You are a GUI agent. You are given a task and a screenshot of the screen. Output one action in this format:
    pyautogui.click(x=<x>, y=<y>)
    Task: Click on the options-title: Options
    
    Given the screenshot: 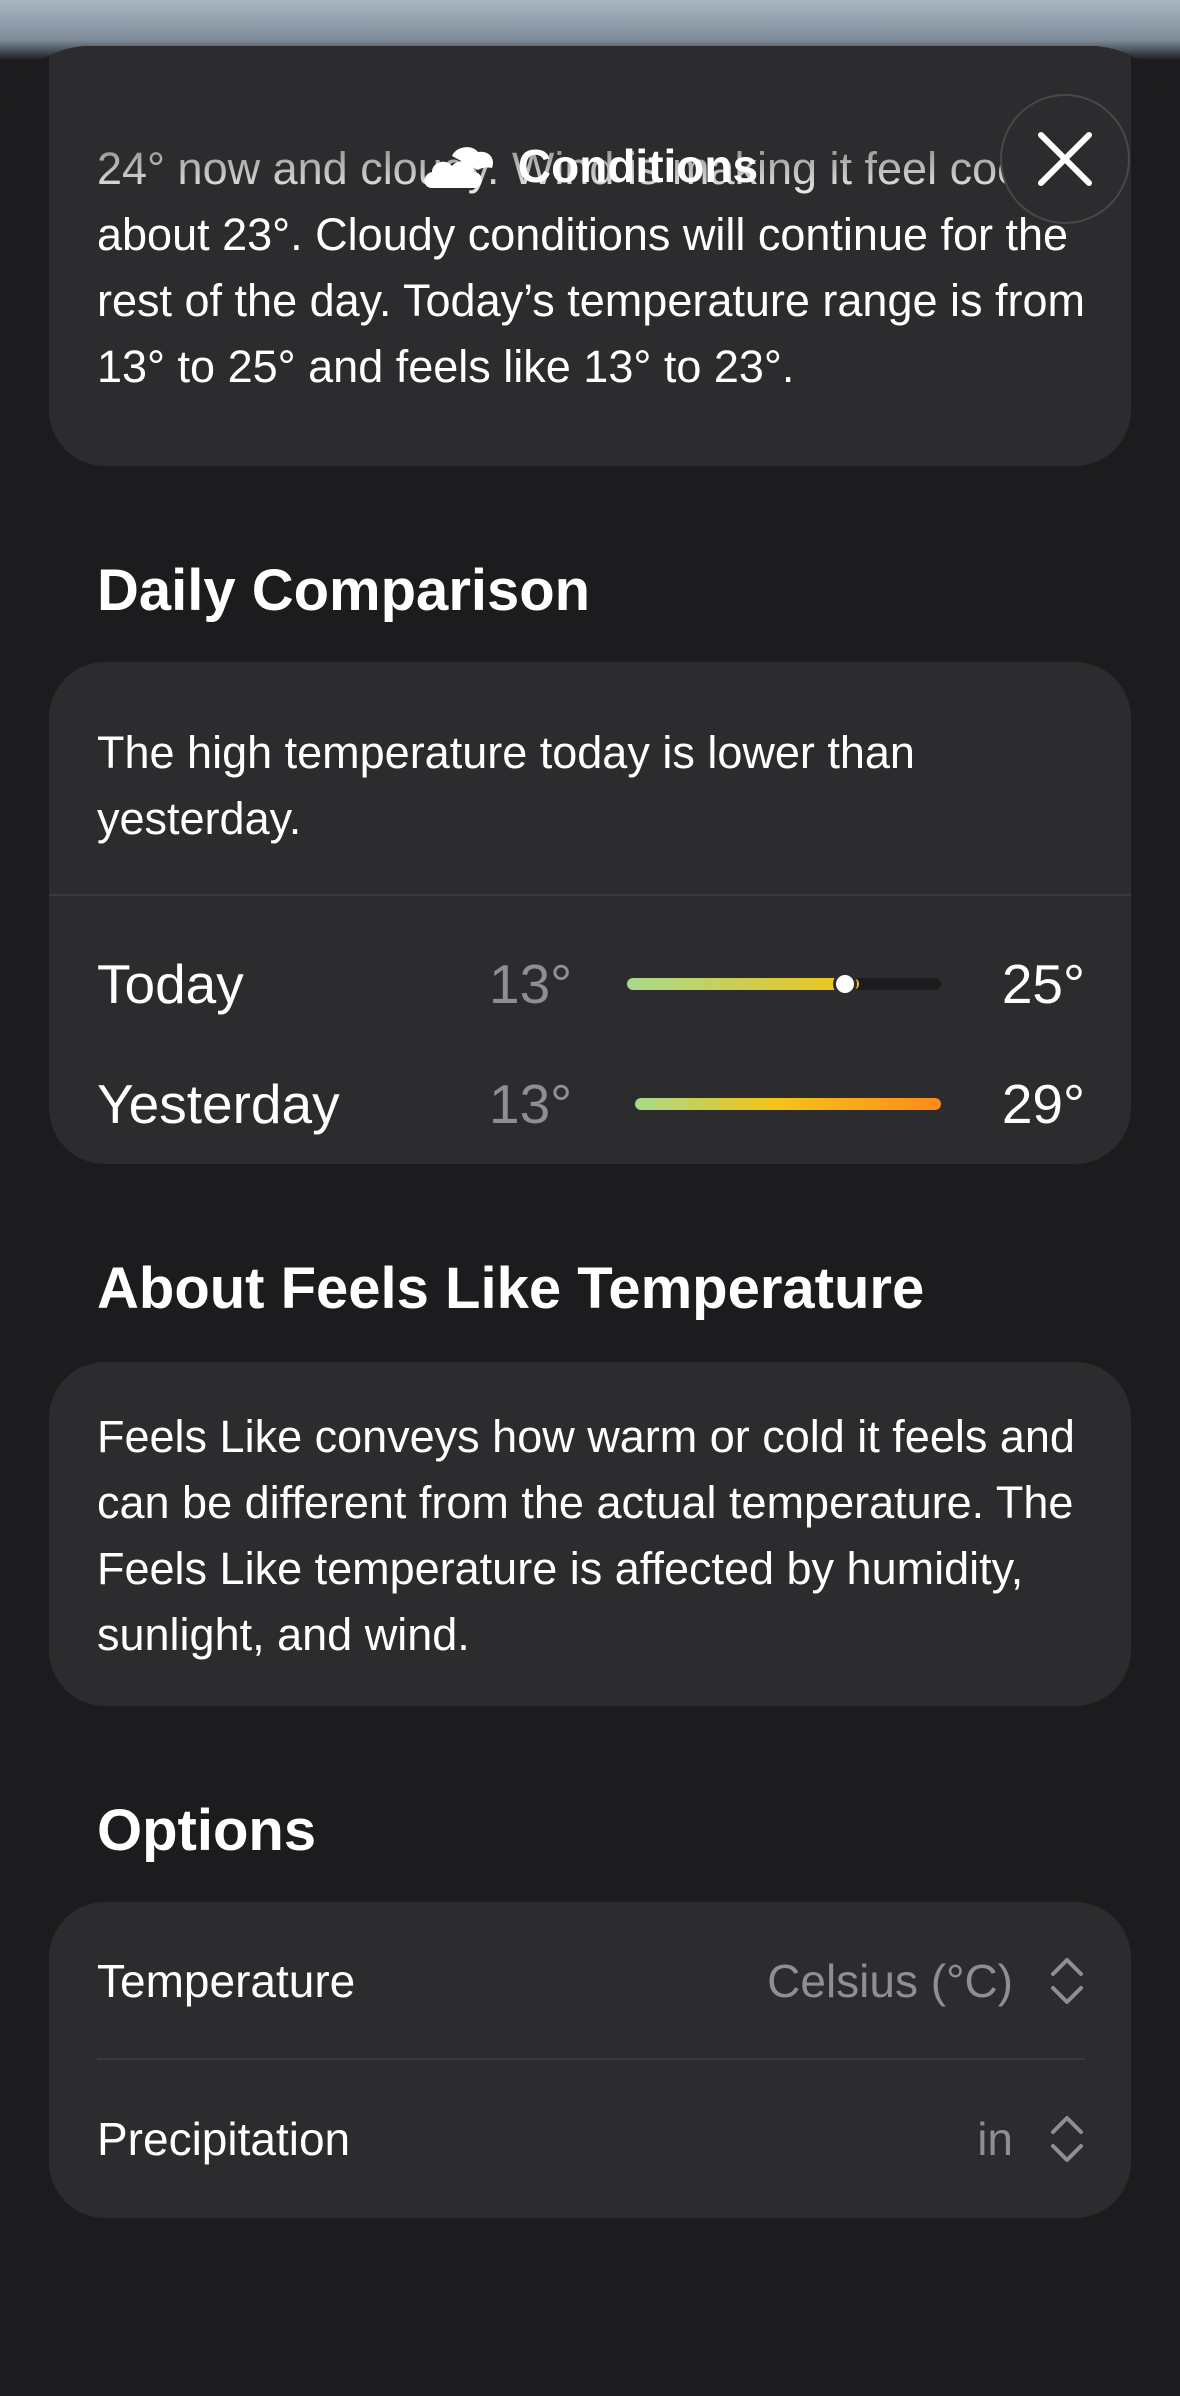 What is the action you would take?
    pyautogui.click(x=207, y=1830)
    